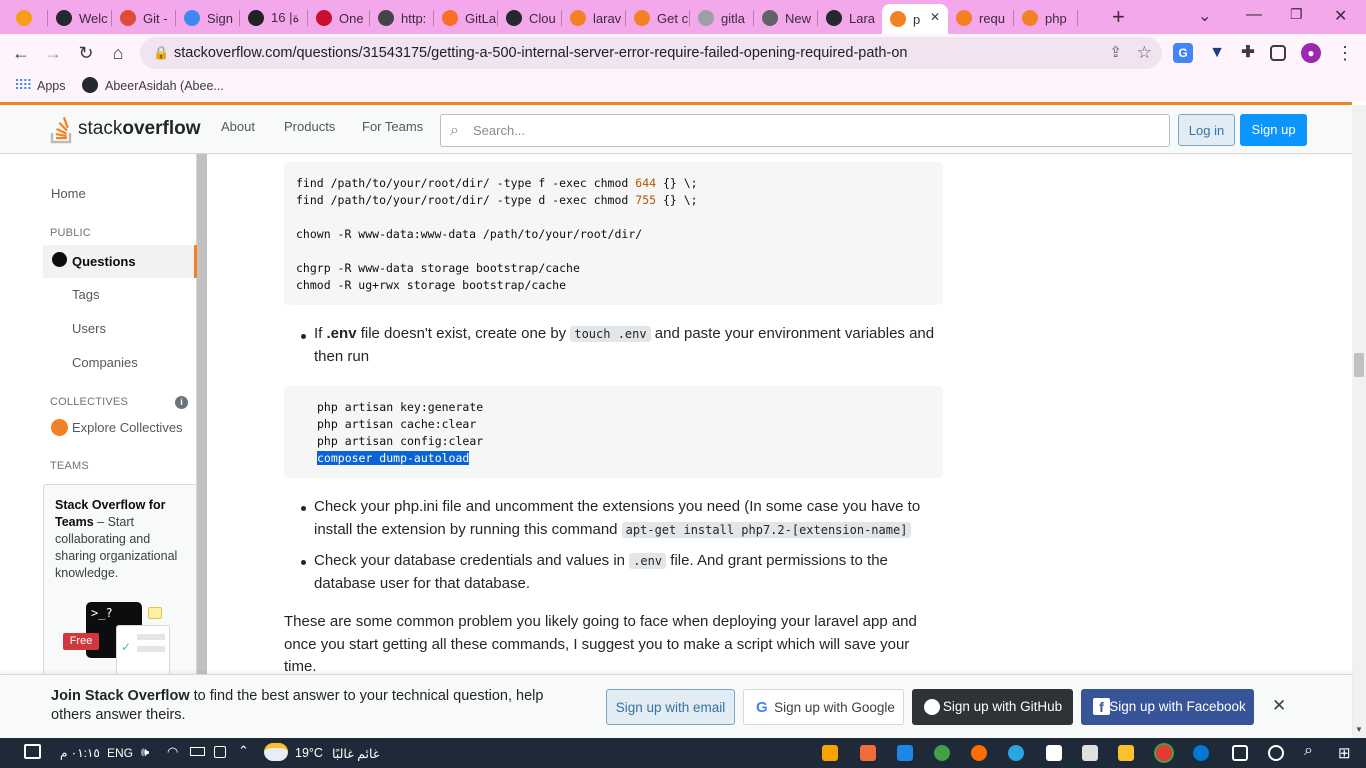 This screenshot has height=768, width=1366. I want to click on tab-search-icon: ⌄, so click(1204, 16).